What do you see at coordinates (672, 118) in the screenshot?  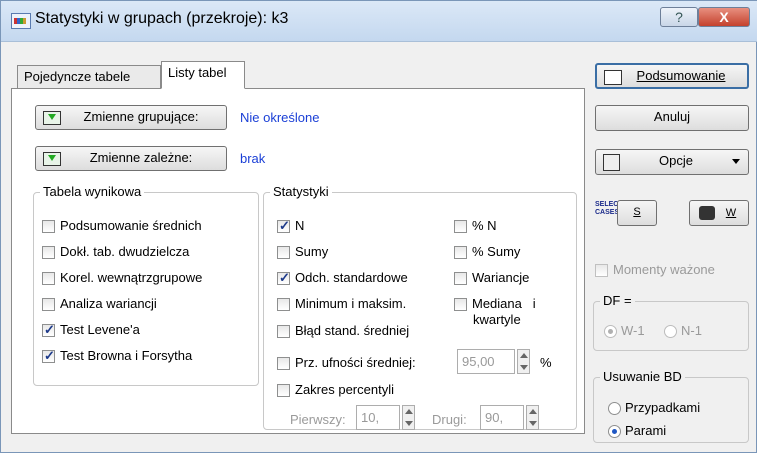 I see `cancel-button: Anuluj` at bounding box center [672, 118].